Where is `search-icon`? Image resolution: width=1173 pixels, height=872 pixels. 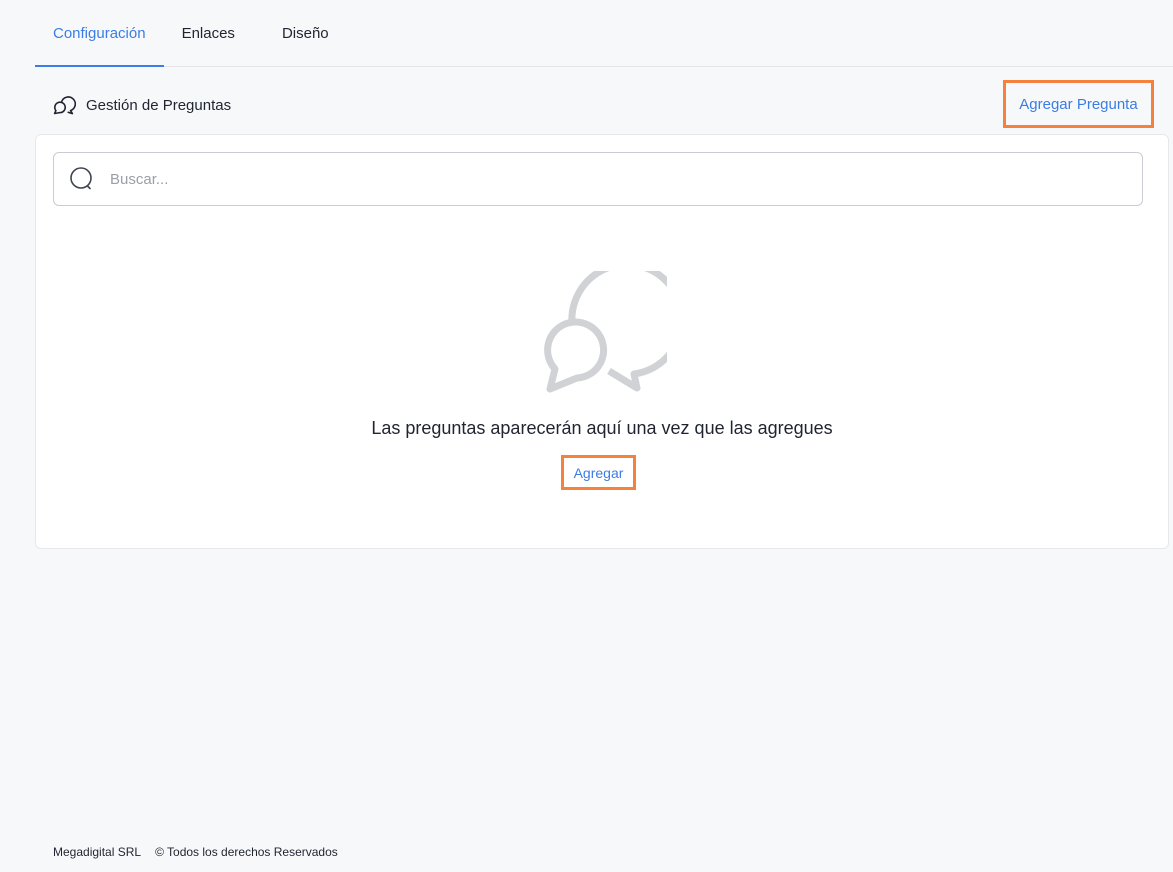
search-icon is located at coordinates (82, 179).